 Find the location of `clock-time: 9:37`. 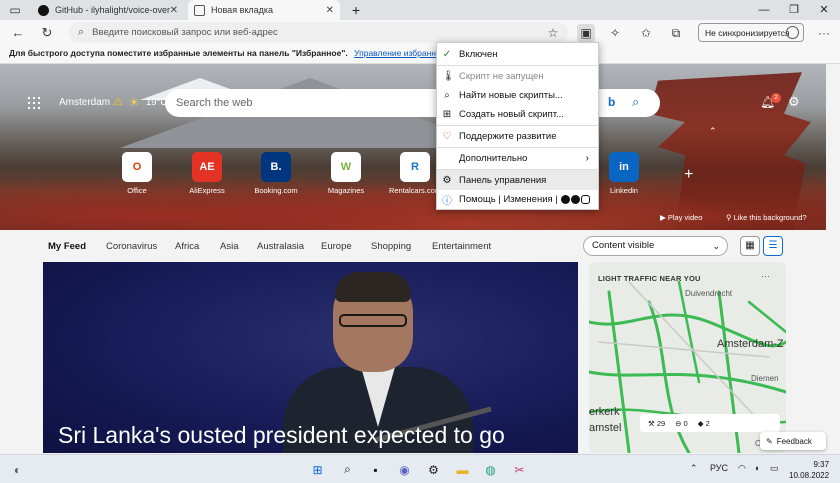

clock-time: 9:37 is located at coordinates (821, 464).